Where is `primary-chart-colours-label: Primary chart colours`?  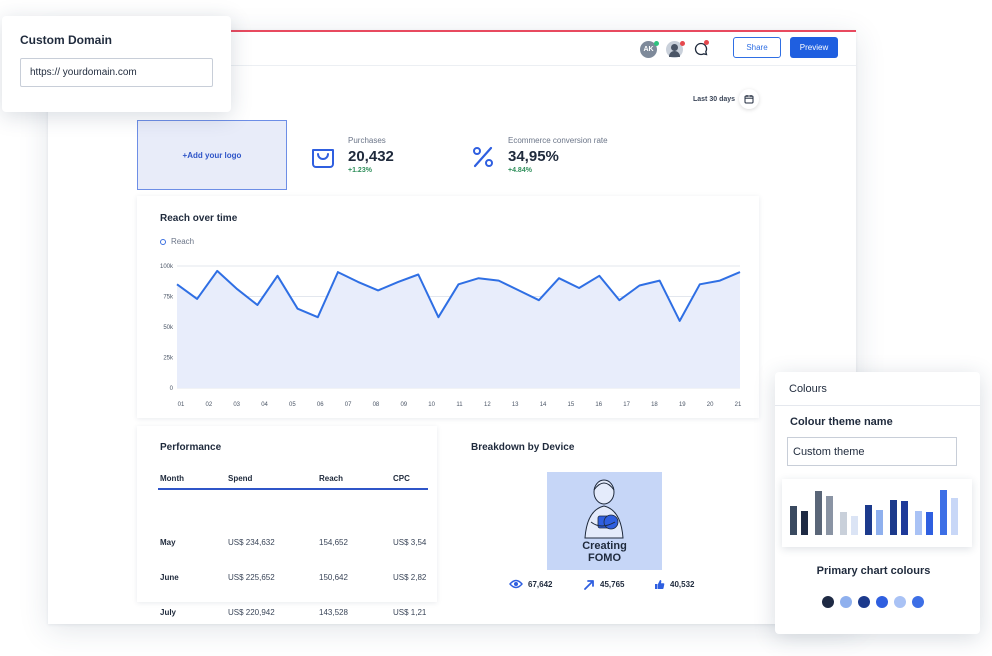 primary-chart-colours-label: Primary chart colours is located at coordinates (873, 571).